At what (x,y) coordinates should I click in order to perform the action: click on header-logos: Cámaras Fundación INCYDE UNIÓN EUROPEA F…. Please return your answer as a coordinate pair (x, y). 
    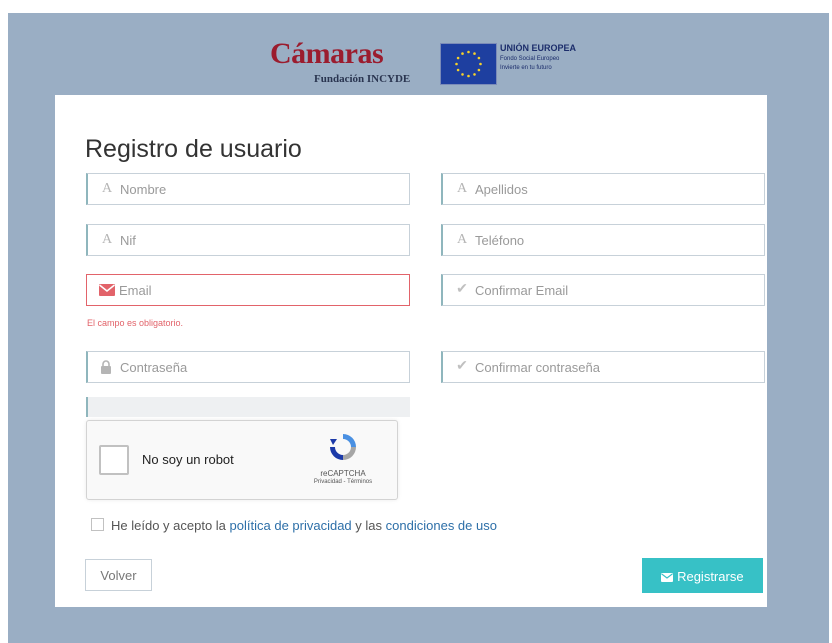
    Looking at the image, I should click on (430, 63).